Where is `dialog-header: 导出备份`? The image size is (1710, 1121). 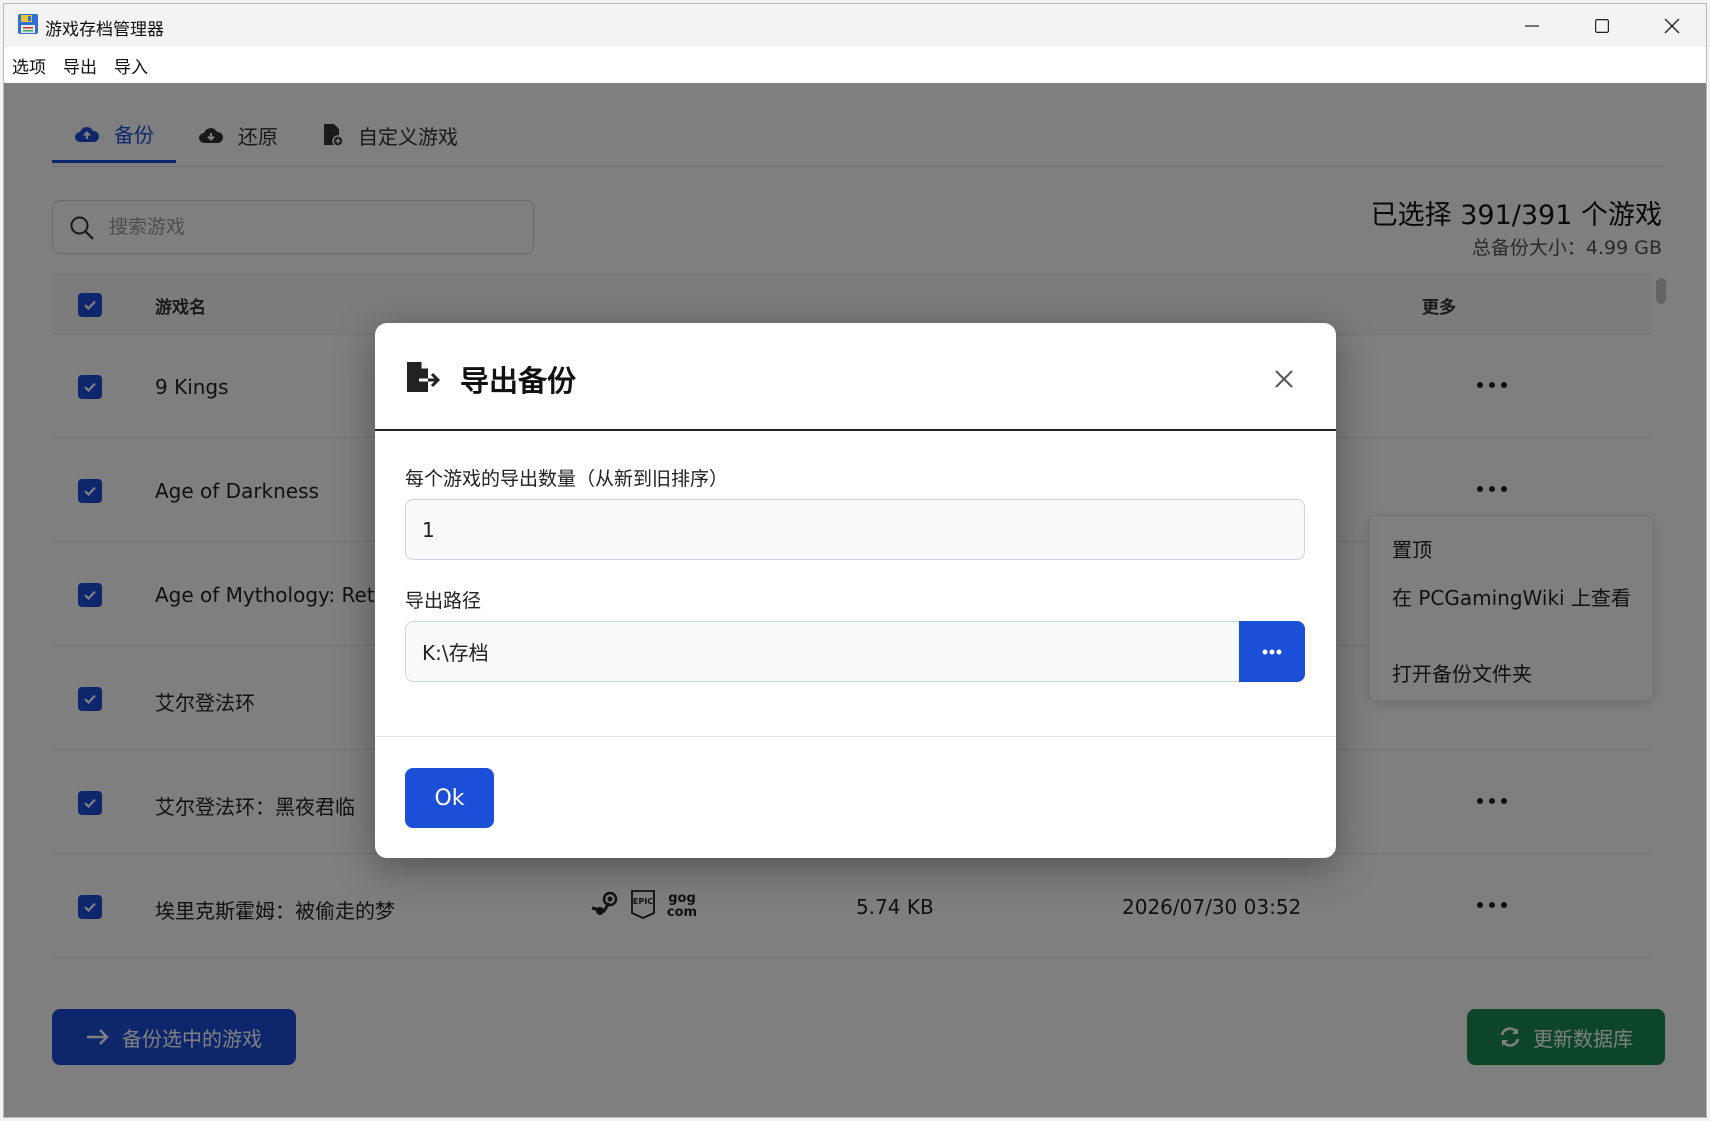 dialog-header: 导出备份 is located at coordinates (855, 377).